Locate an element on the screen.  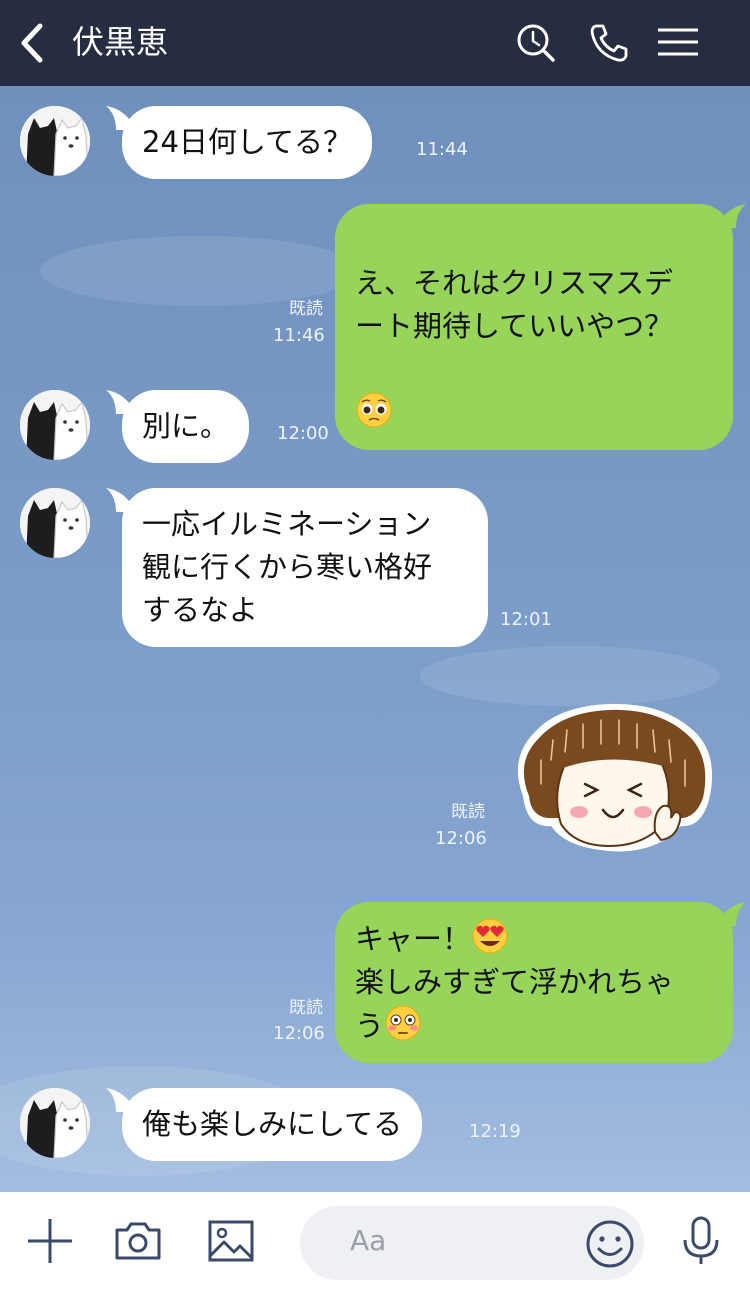
heart-eyes-emoji-icon is located at coordinates (490, 936).